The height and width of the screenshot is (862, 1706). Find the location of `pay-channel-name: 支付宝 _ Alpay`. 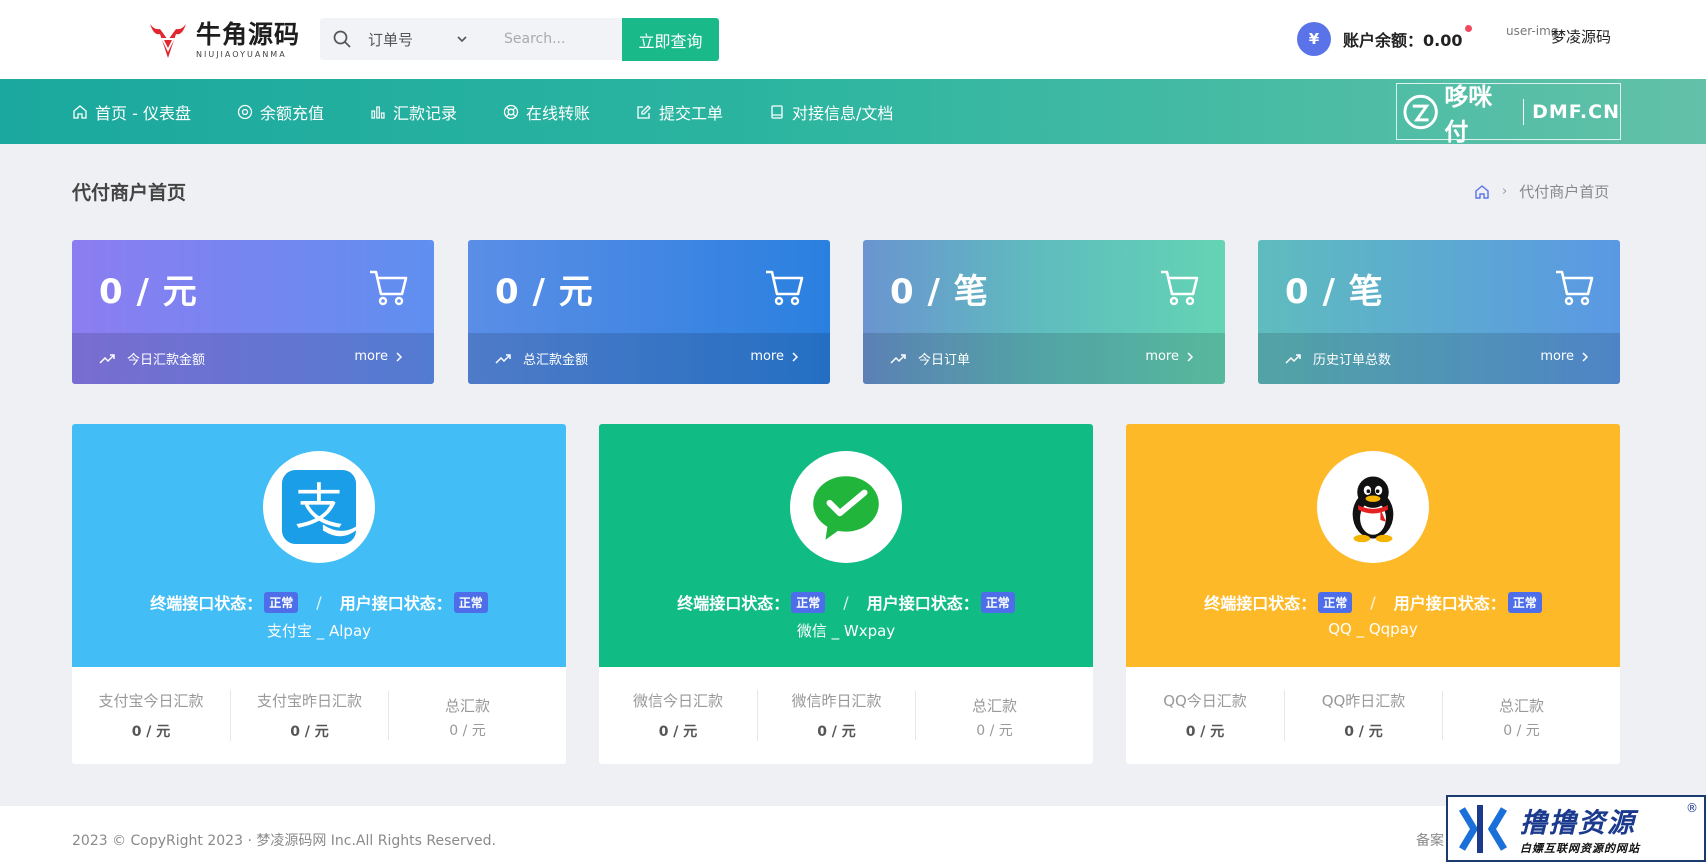

pay-channel-name: 支付宝 _ Alpay is located at coordinates (319, 631).